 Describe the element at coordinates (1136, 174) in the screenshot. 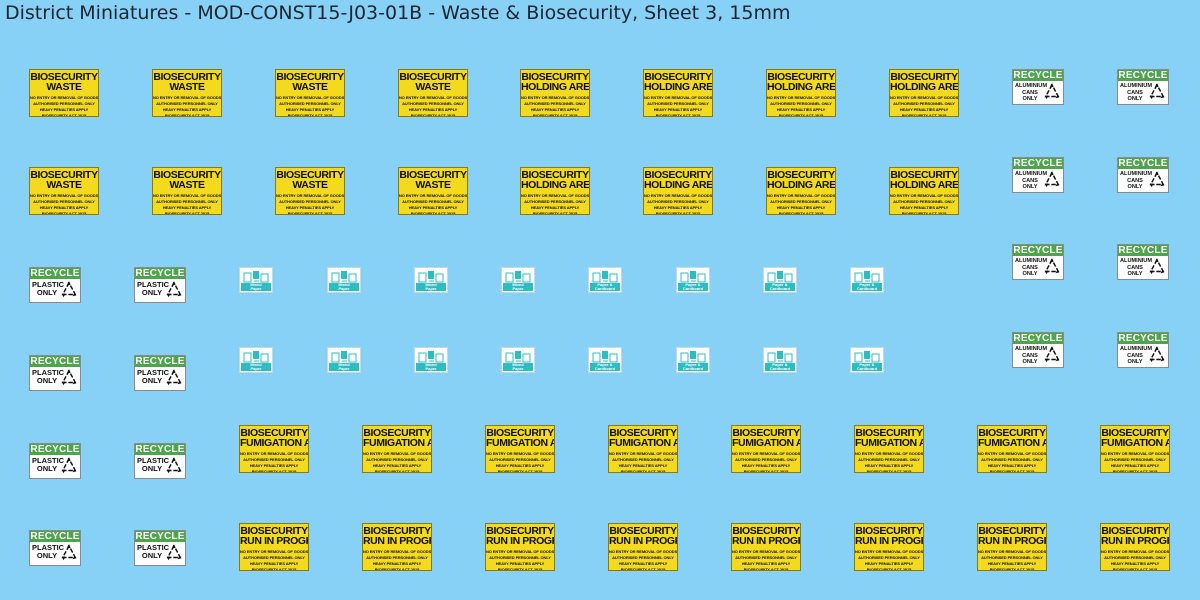

I see `label-line-aluminium: ALUMINIUM` at that location.